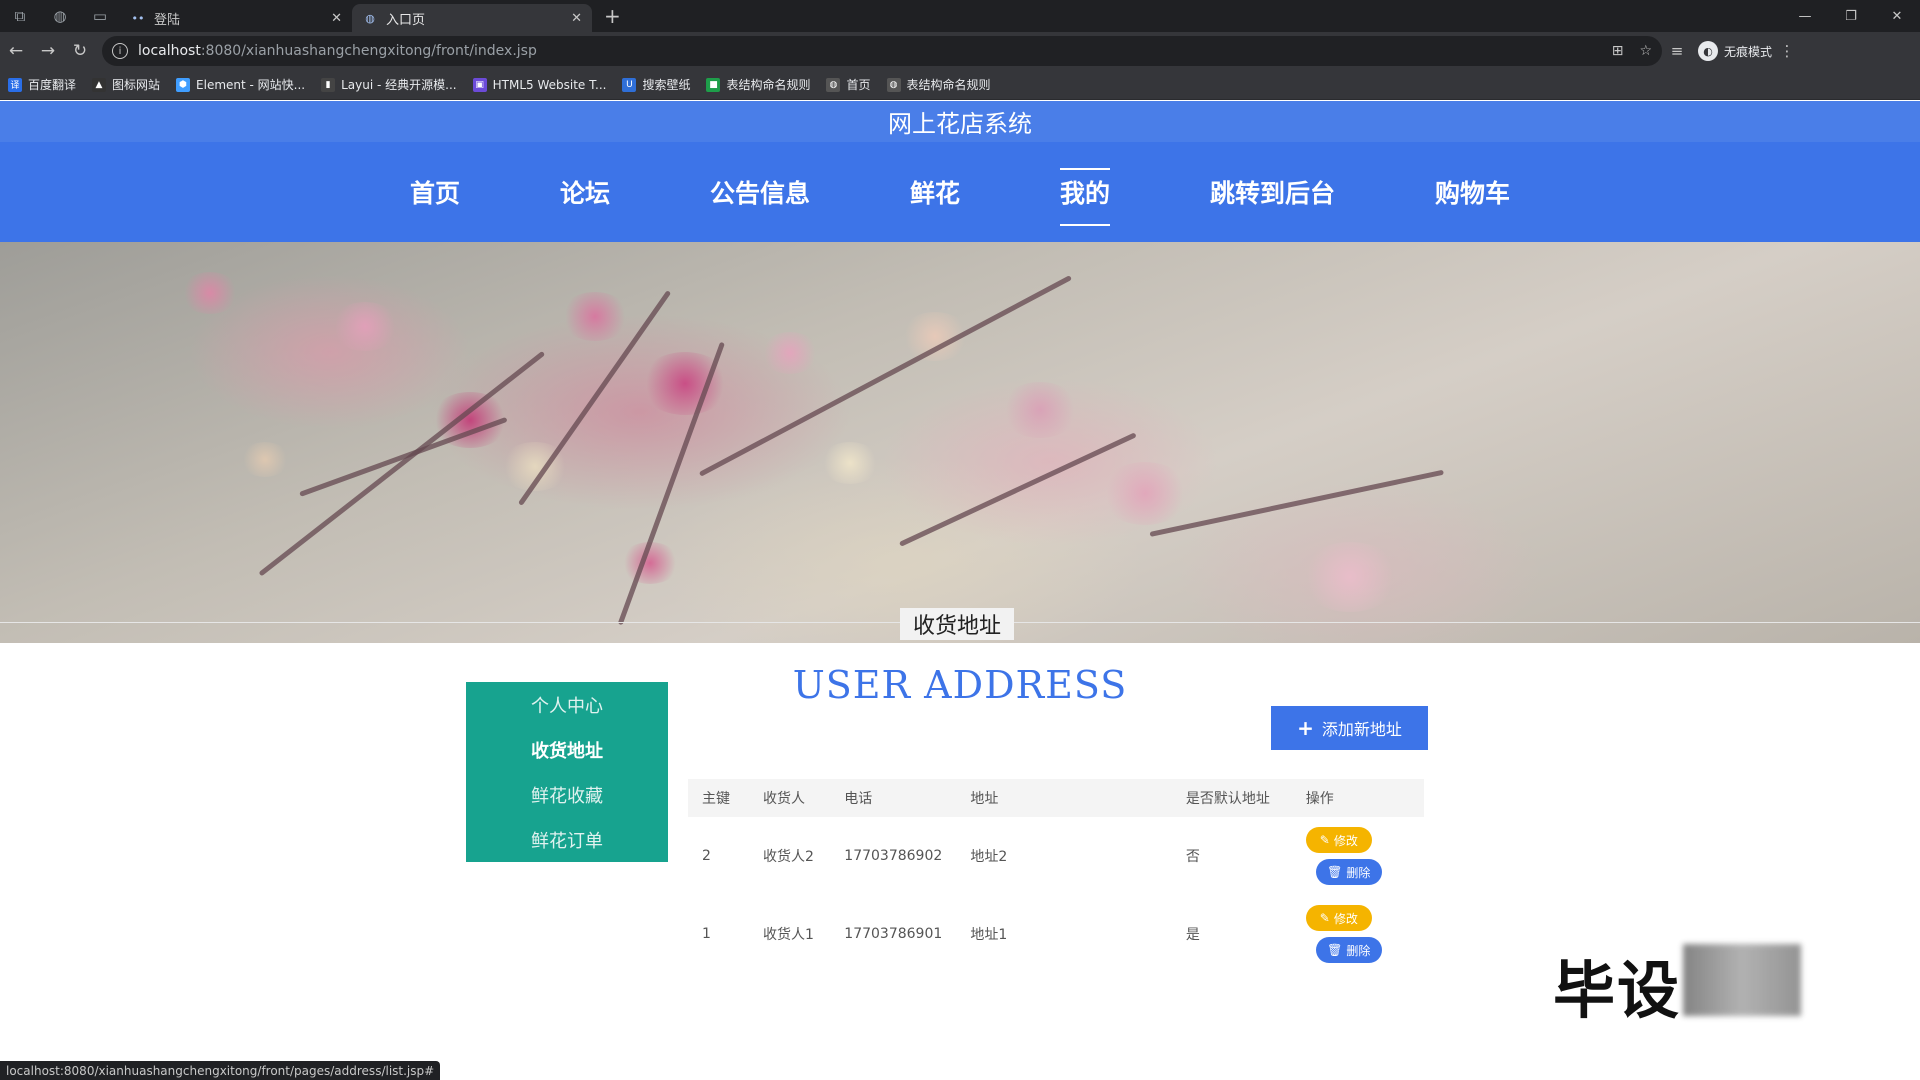 The width and height of the screenshot is (1920, 1080). Describe the element at coordinates (435, 192) in the screenshot. I see `nav-item: 首页` at that location.